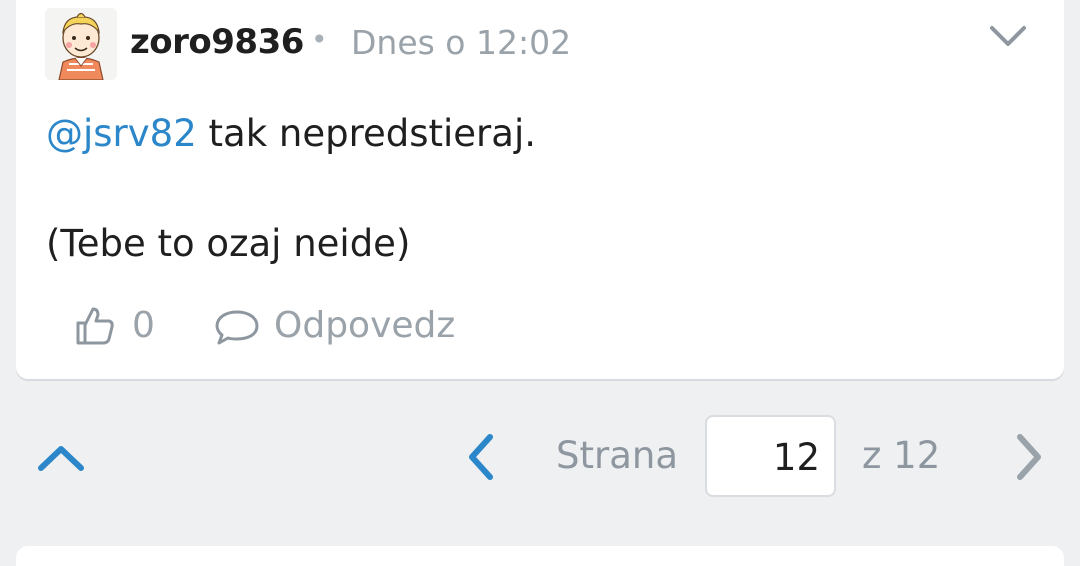  I want to click on post-timestamp: Dnes o 12:02, so click(461, 42).